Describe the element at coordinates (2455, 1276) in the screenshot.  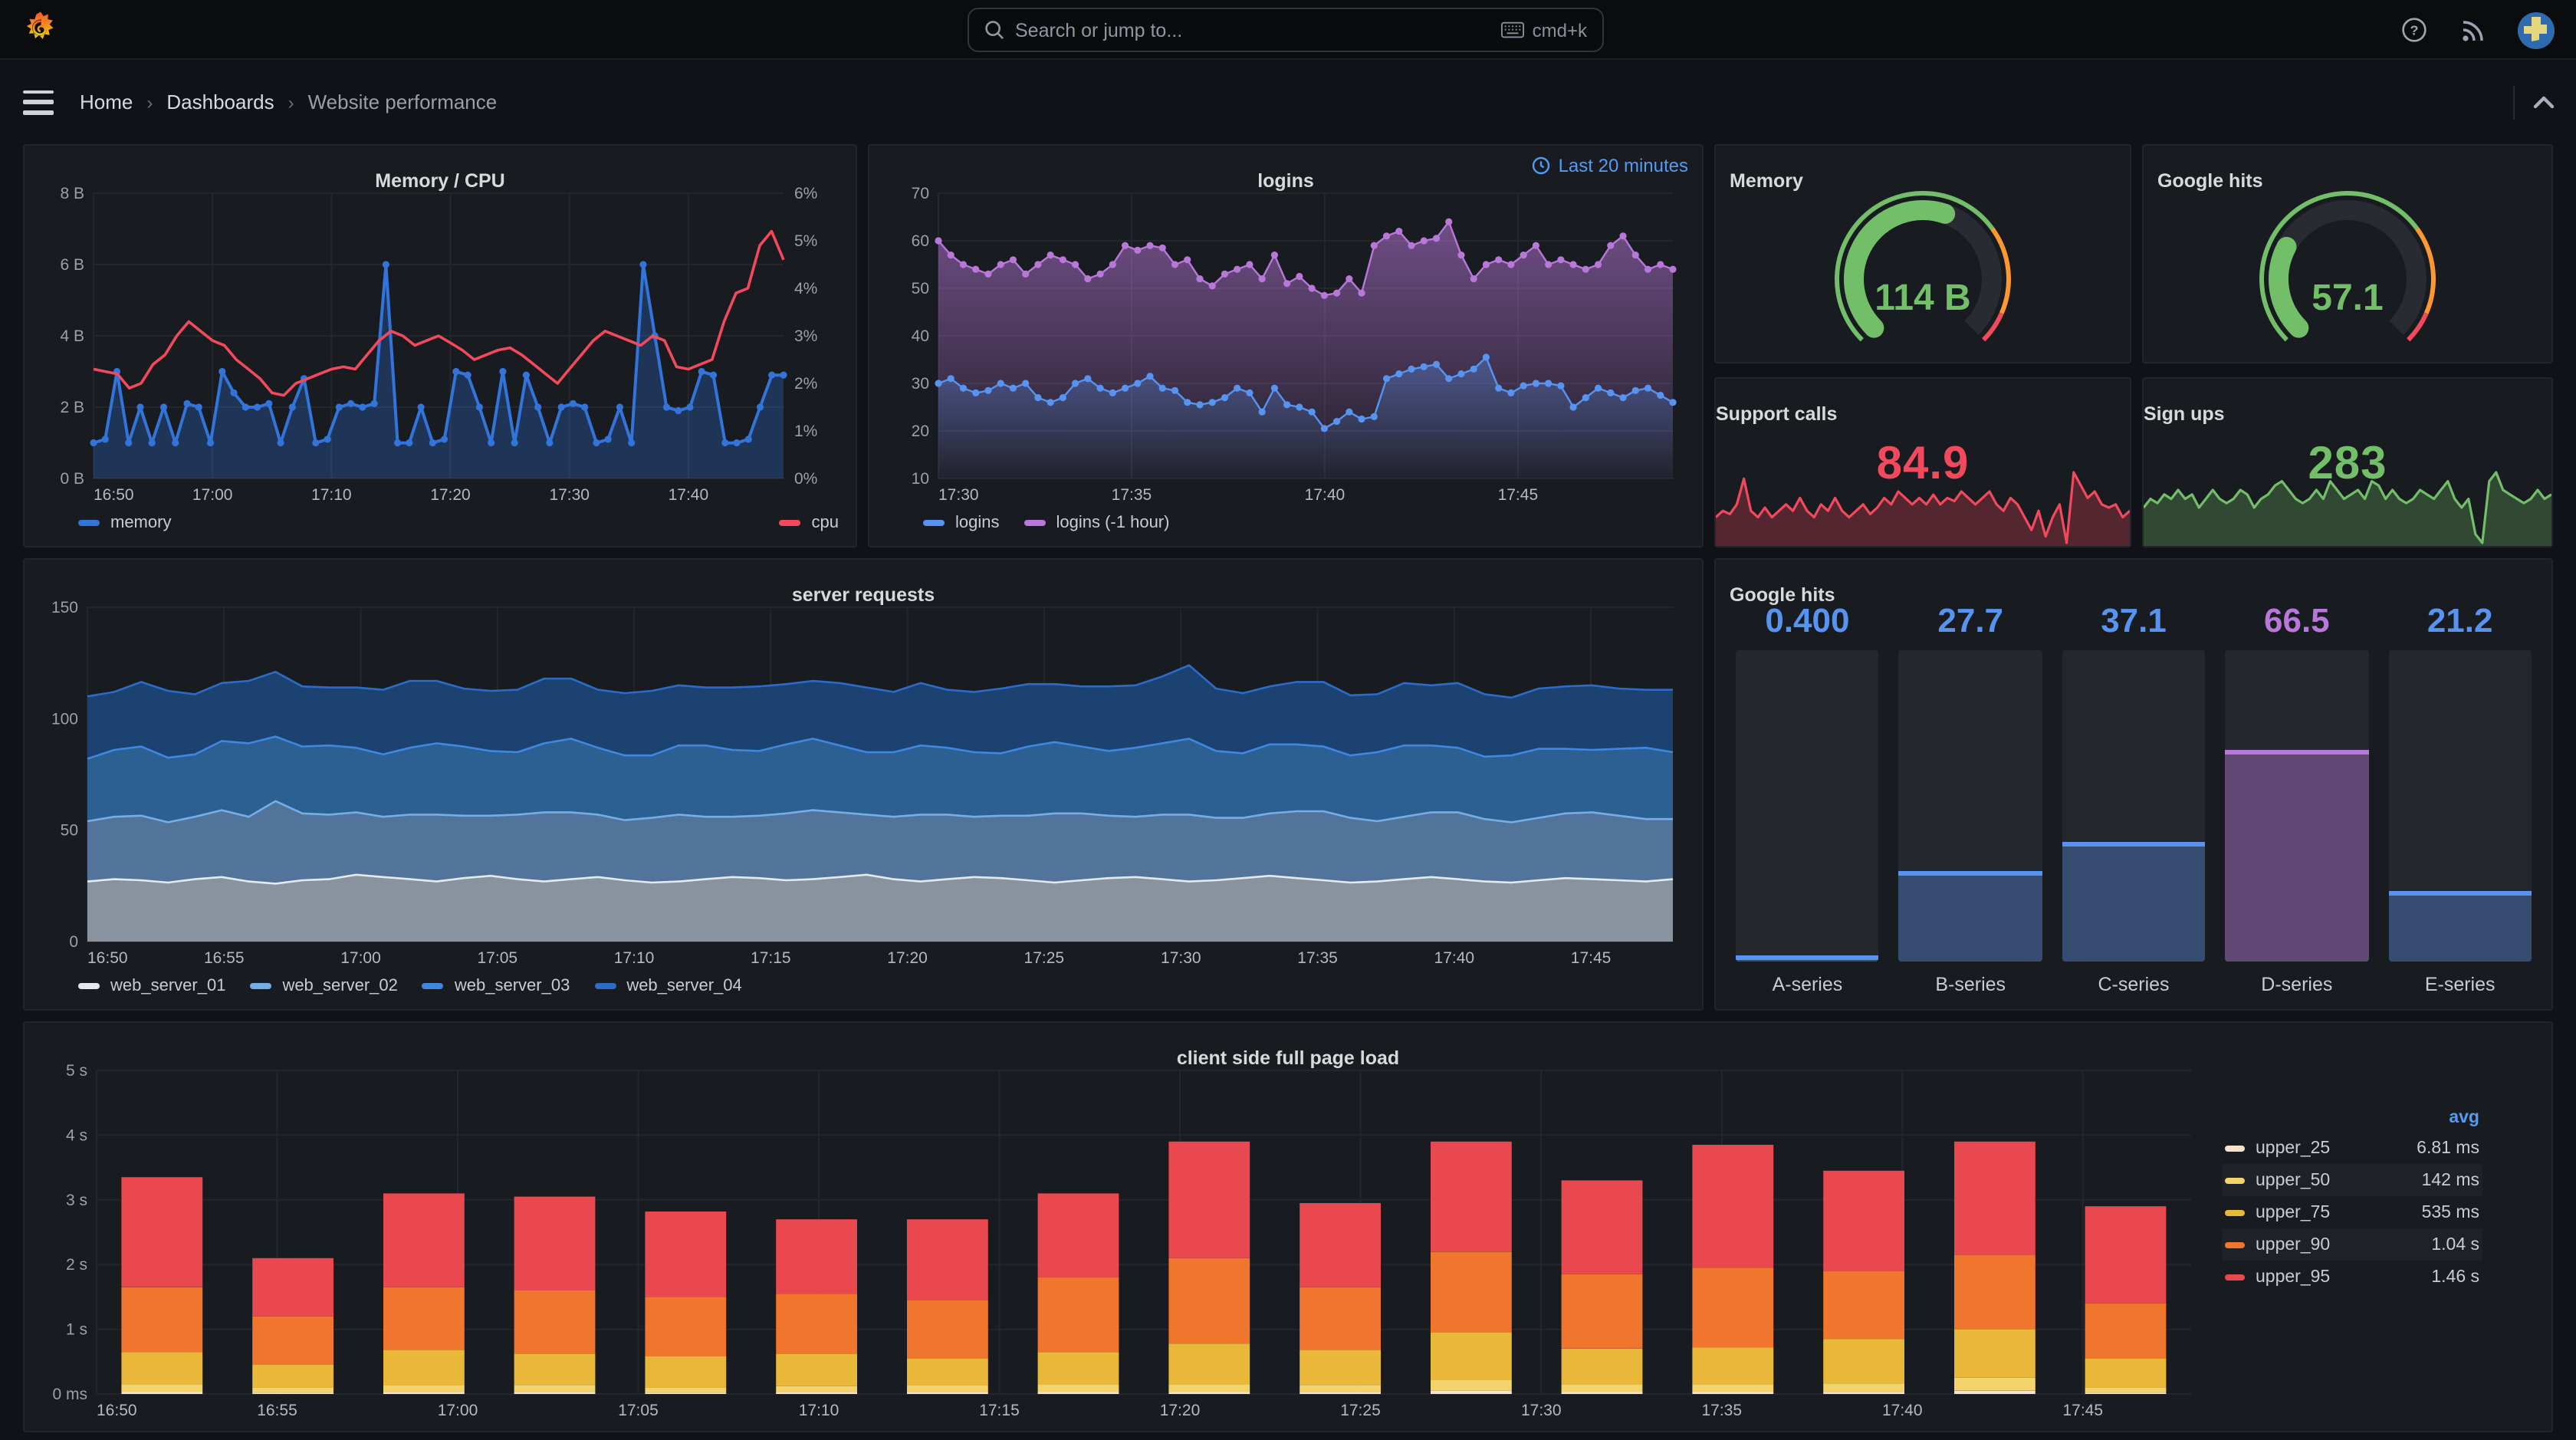
I see `legend-avg-value: 1.46 s` at that location.